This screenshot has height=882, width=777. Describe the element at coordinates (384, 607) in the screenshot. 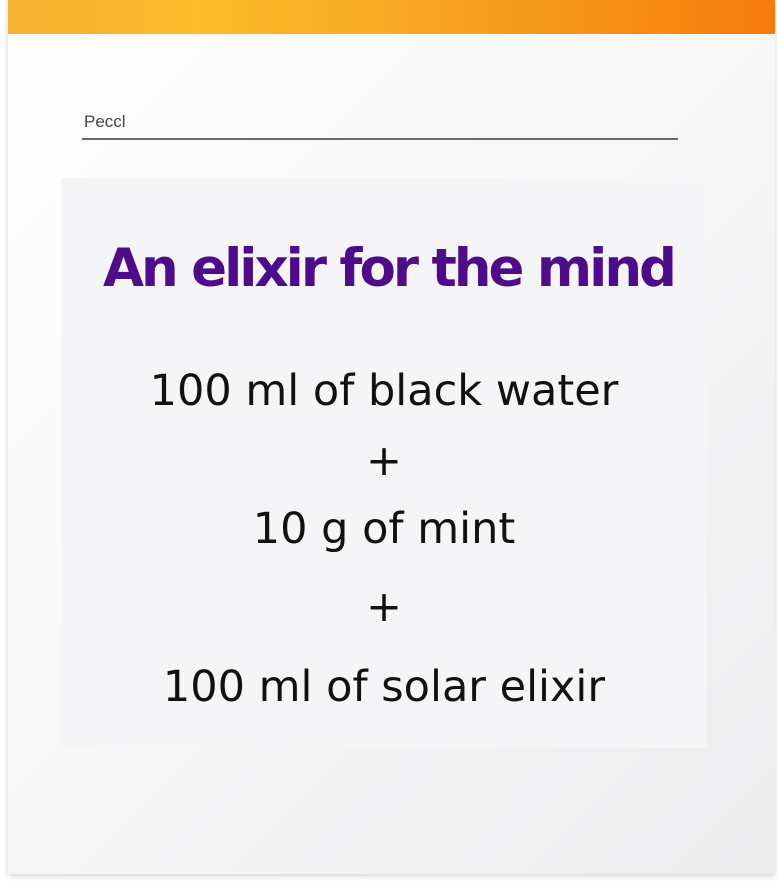

I see `plus-sign-2: +` at that location.